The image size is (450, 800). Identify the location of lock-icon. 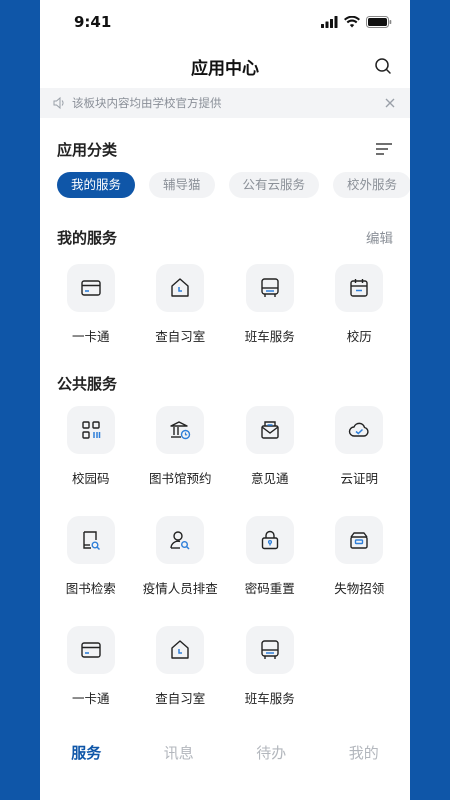
(269, 540).